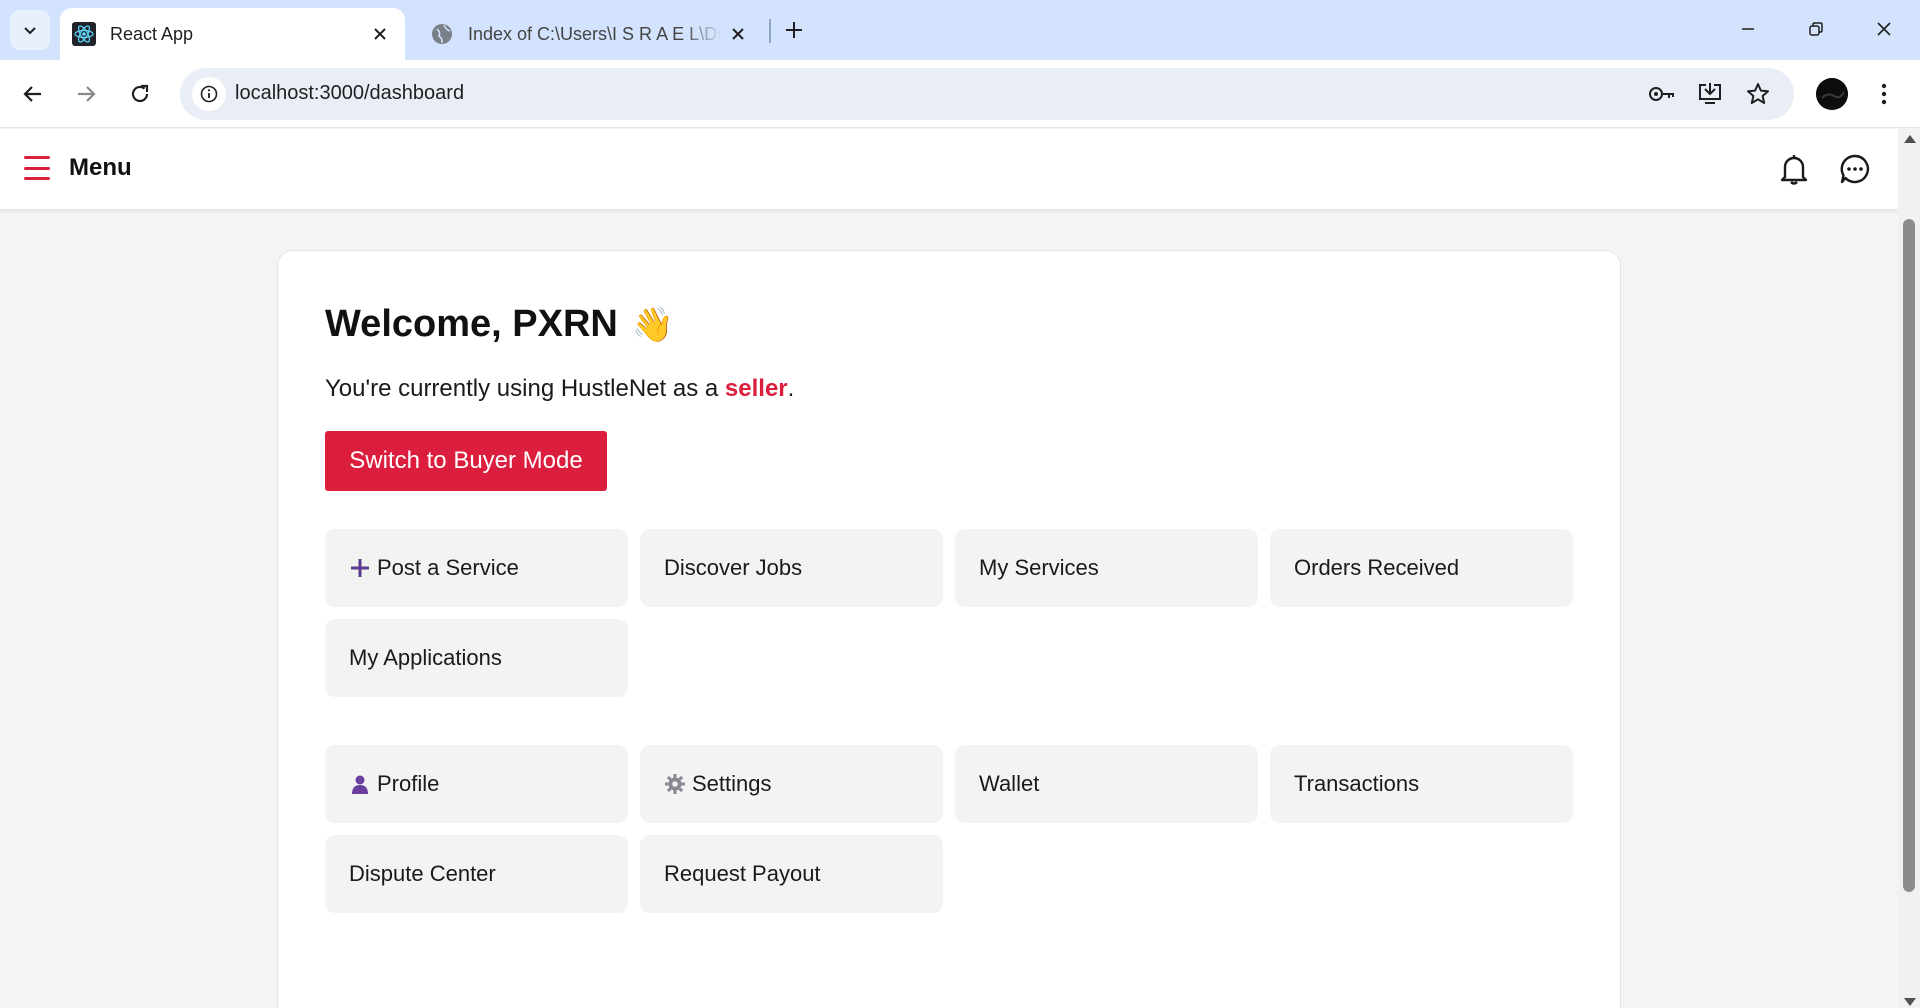  I want to click on discover-jobs-tile: Discover Jobs, so click(791, 568).